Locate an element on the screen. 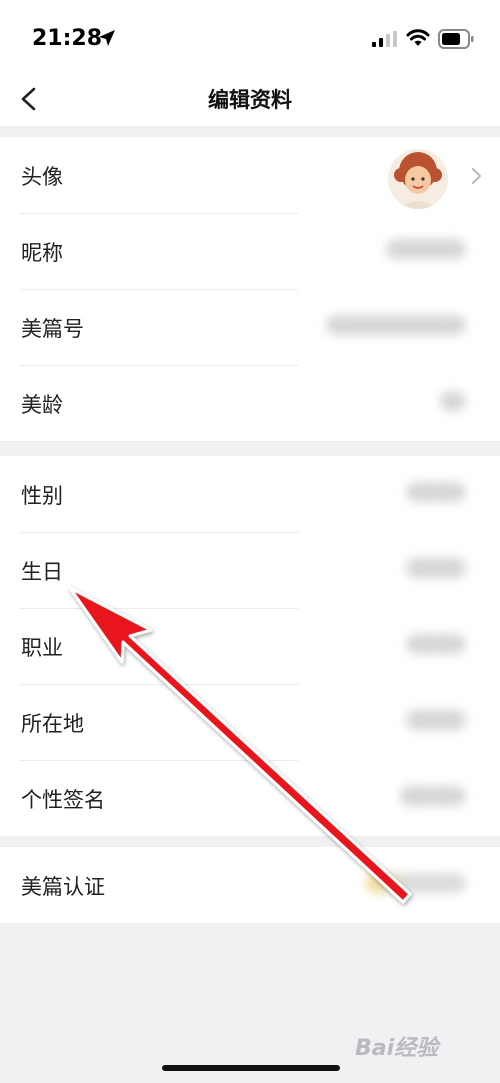 The width and height of the screenshot is (500, 1083). wifi-icon is located at coordinates (418, 37).